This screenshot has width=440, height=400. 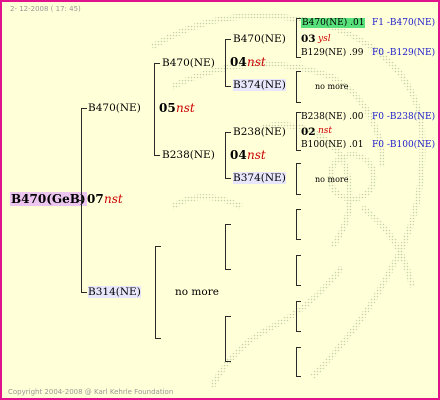 I want to click on gen4-e-coef: .01, so click(x=356, y=145).